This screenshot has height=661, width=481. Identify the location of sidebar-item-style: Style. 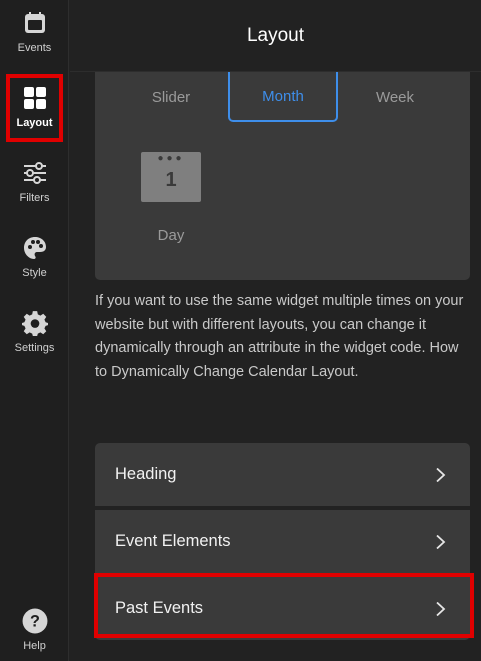
(34, 260).